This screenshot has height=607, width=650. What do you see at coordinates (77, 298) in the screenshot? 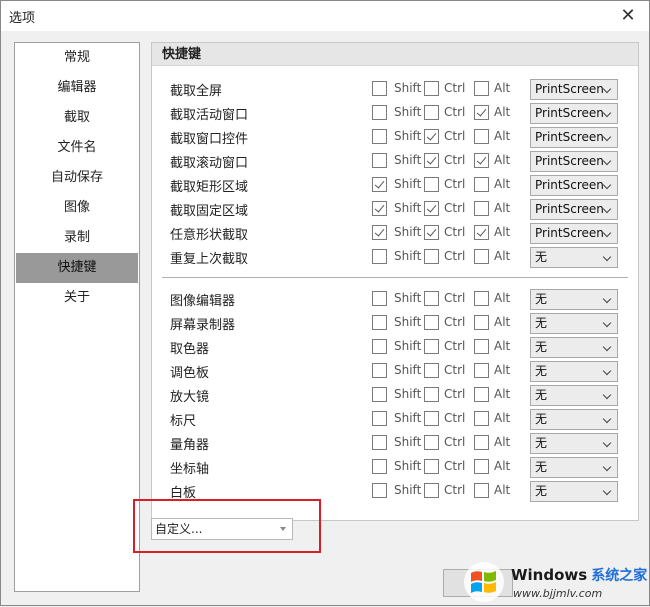
I see `sidebar-item: 关于` at bounding box center [77, 298].